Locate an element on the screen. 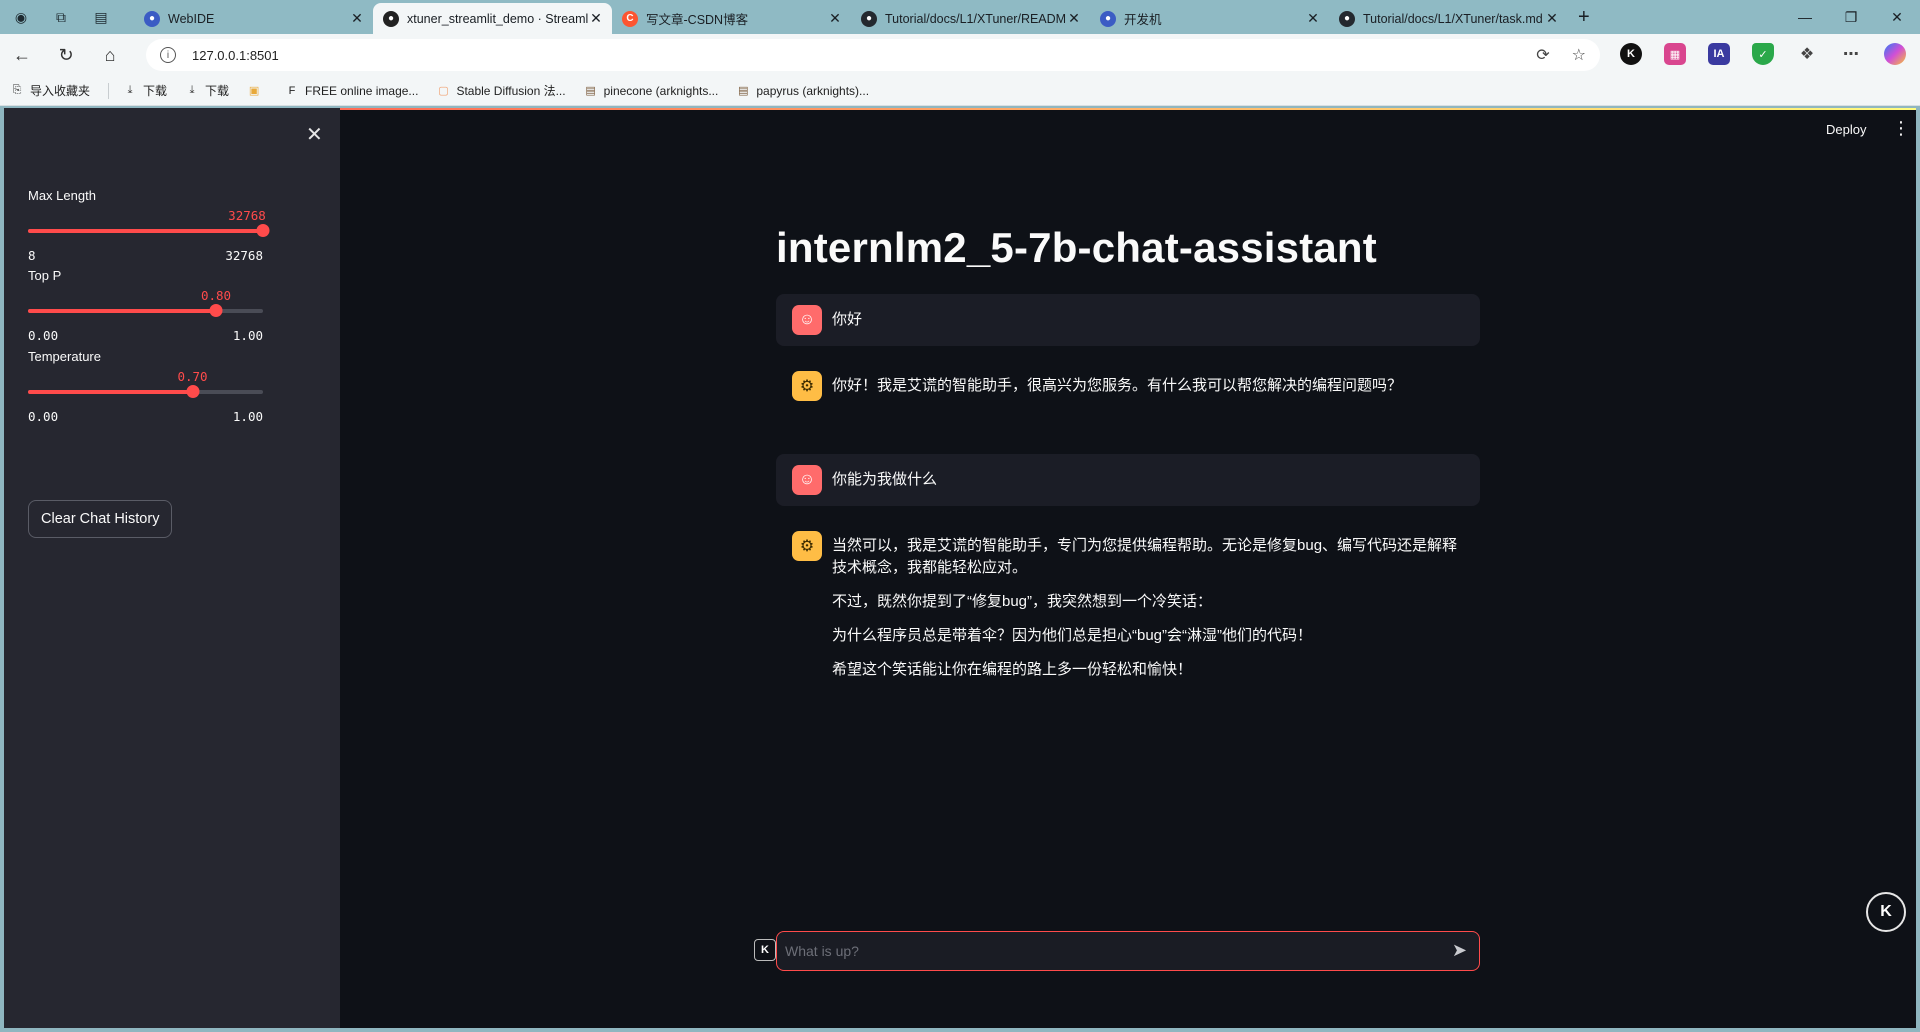 The height and width of the screenshot is (1032, 1920). shield-extension-icon: ✓ is located at coordinates (1763, 54).